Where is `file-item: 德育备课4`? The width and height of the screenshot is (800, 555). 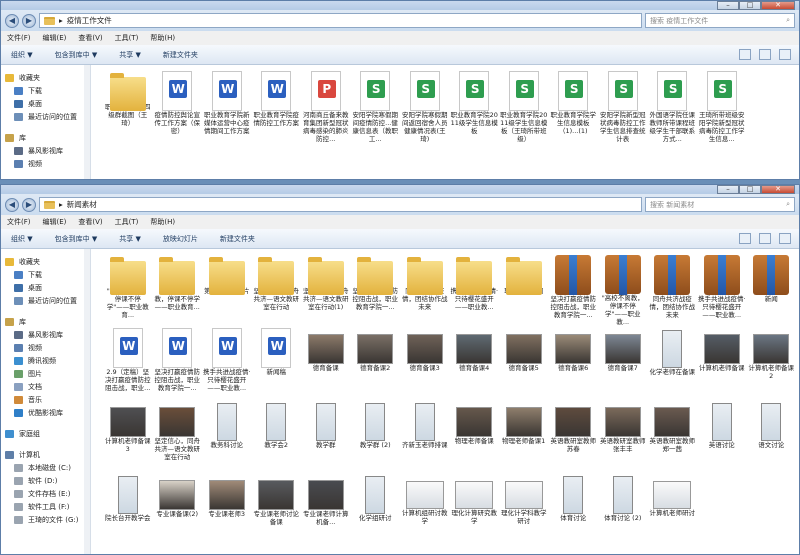 file-item: 德育备课4 is located at coordinates (475, 362).